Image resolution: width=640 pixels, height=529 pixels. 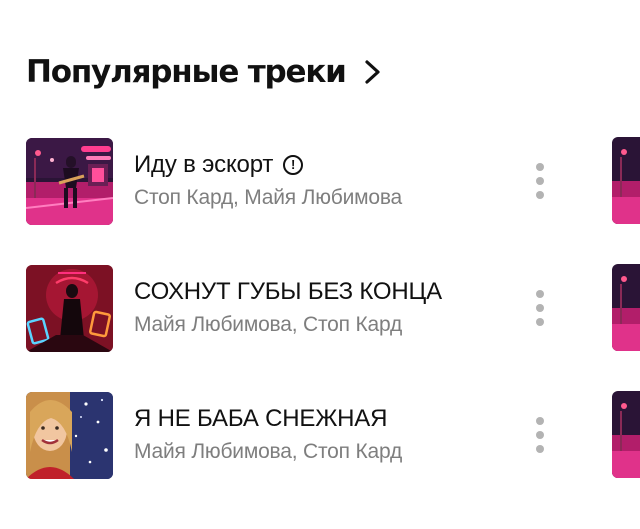 What do you see at coordinates (69, 435) in the screenshot?
I see `snow-portrait-cover` at bounding box center [69, 435].